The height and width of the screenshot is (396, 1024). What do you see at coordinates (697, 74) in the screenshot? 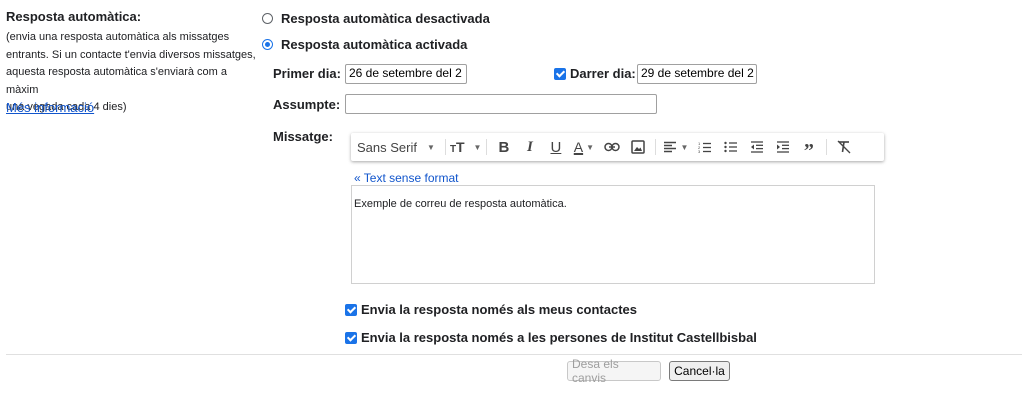
I see `last-day-input: 29 de setembre del 2` at bounding box center [697, 74].